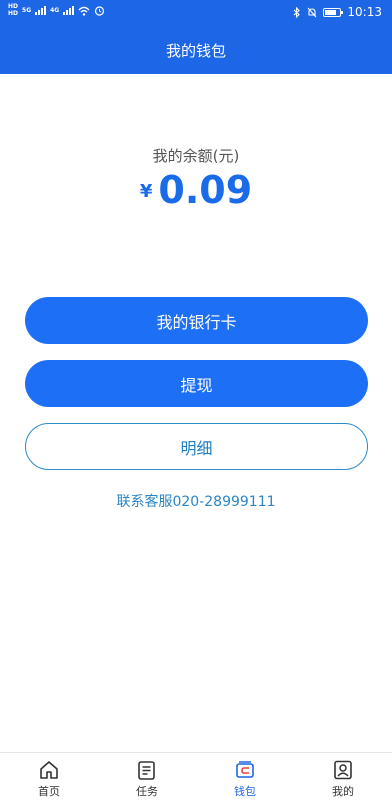 The image size is (392, 801). Describe the element at coordinates (49, 791) in the screenshot. I see `tab-home-label: 首页` at that location.